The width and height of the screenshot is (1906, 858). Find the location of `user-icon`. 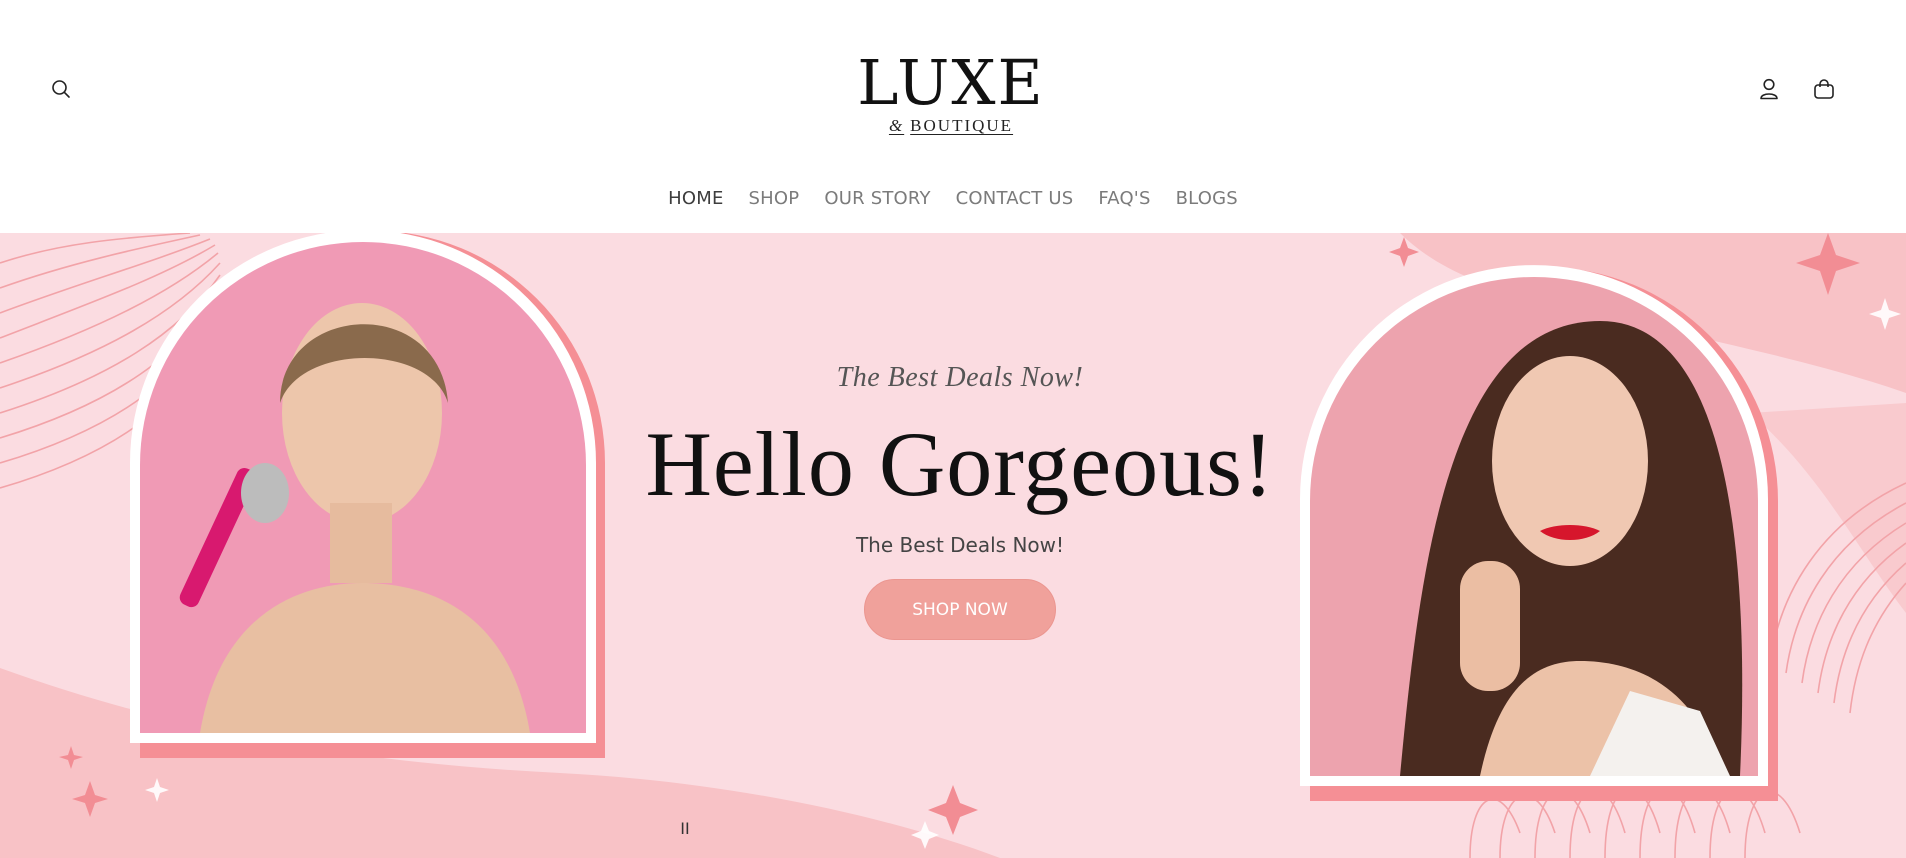

user-icon is located at coordinates (1769, 89).